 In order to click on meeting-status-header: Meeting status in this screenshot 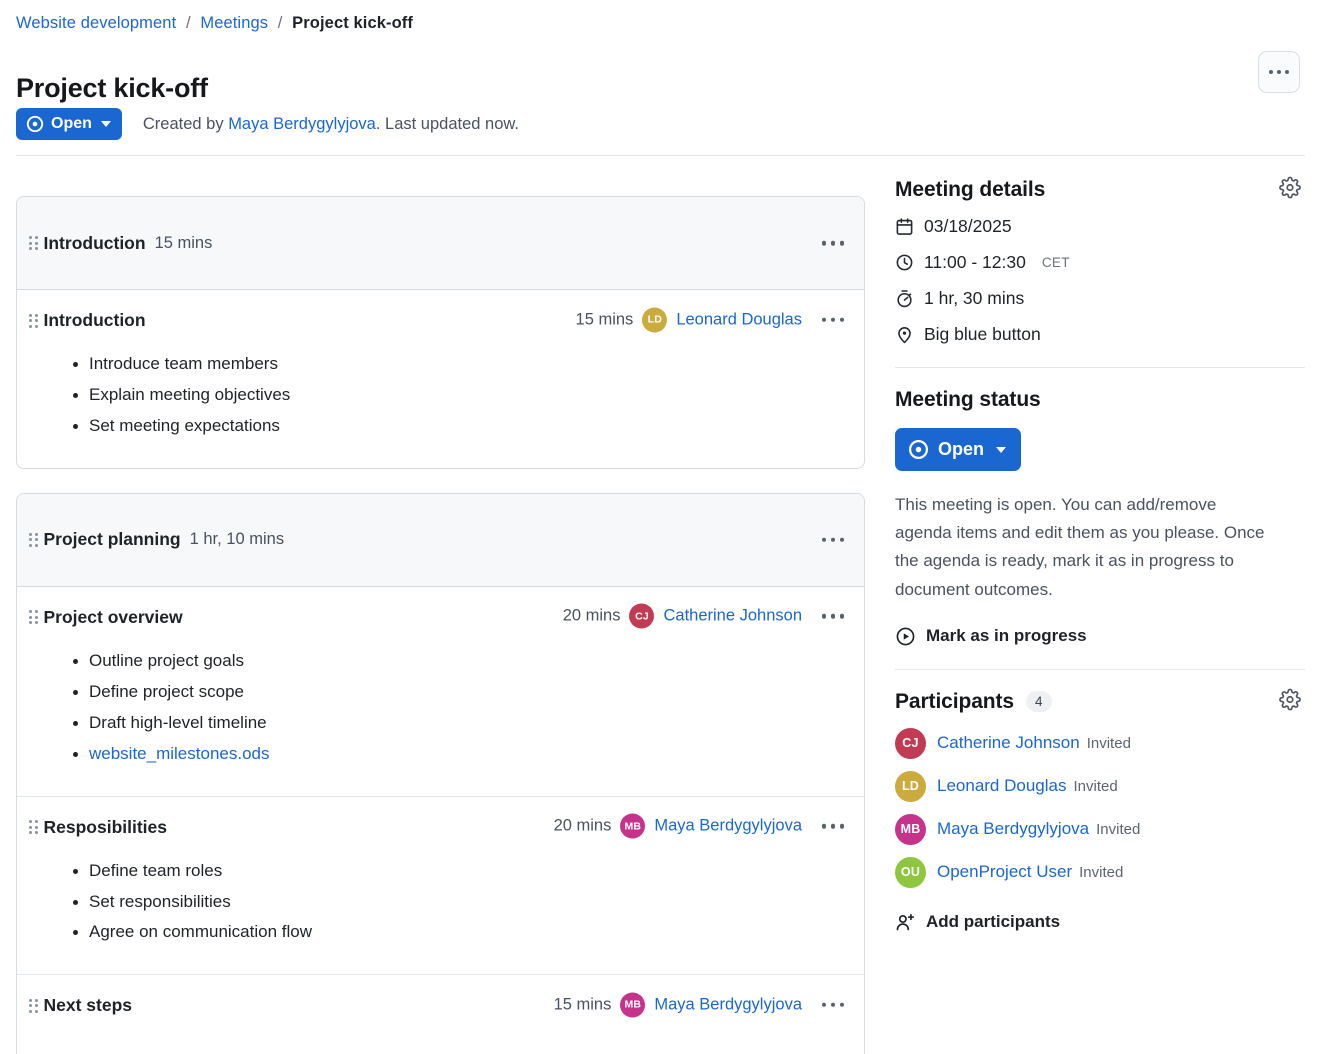, I will do `click(1100, 400)`.